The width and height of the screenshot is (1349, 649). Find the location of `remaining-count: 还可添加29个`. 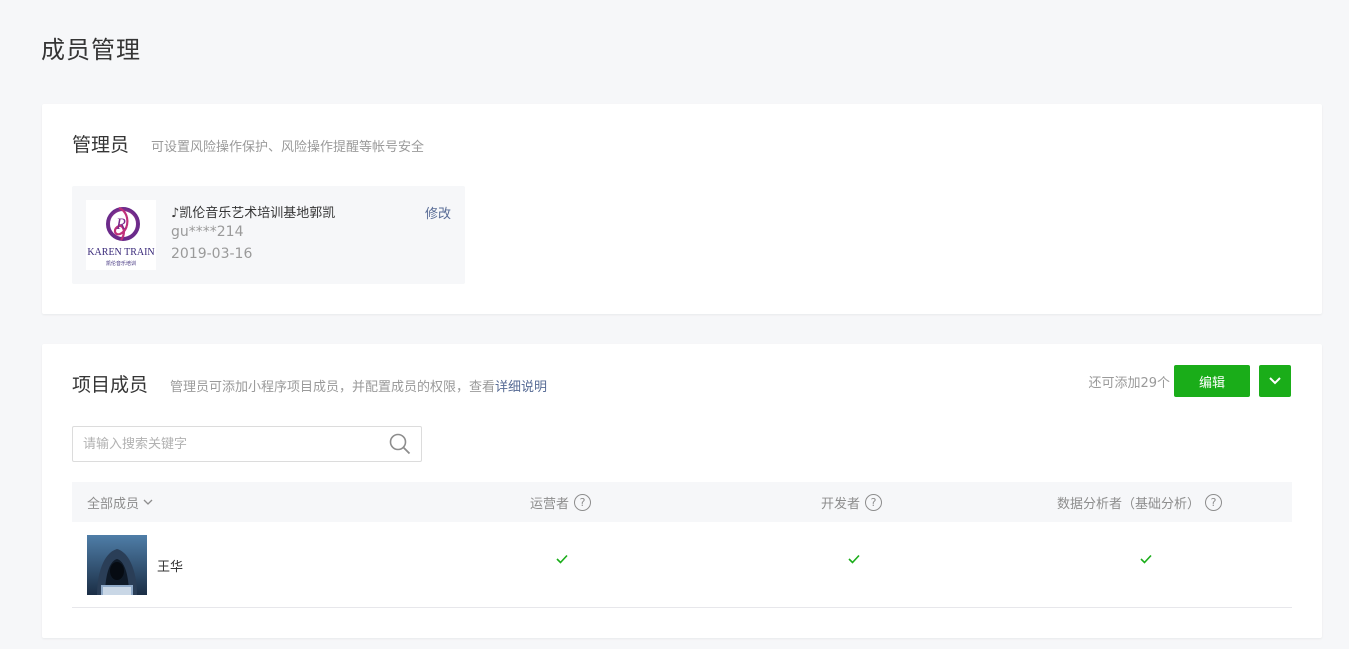

remaining-count: 还可添加29个 is located at coordinates (1129, 383).